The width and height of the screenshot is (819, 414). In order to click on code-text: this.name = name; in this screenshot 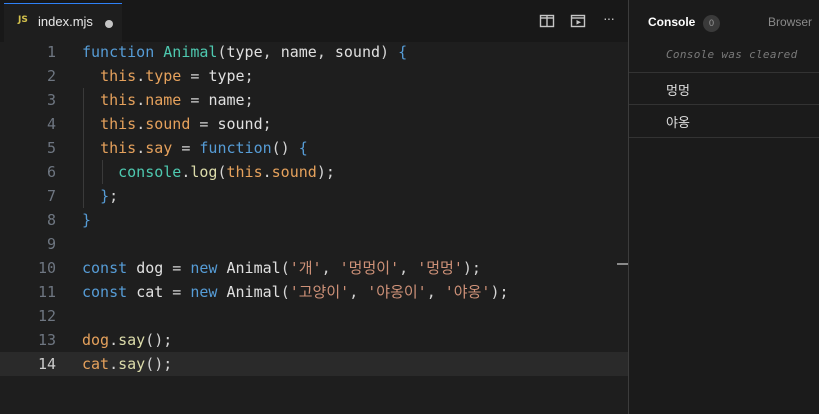, I will do `click(168, 100)`.